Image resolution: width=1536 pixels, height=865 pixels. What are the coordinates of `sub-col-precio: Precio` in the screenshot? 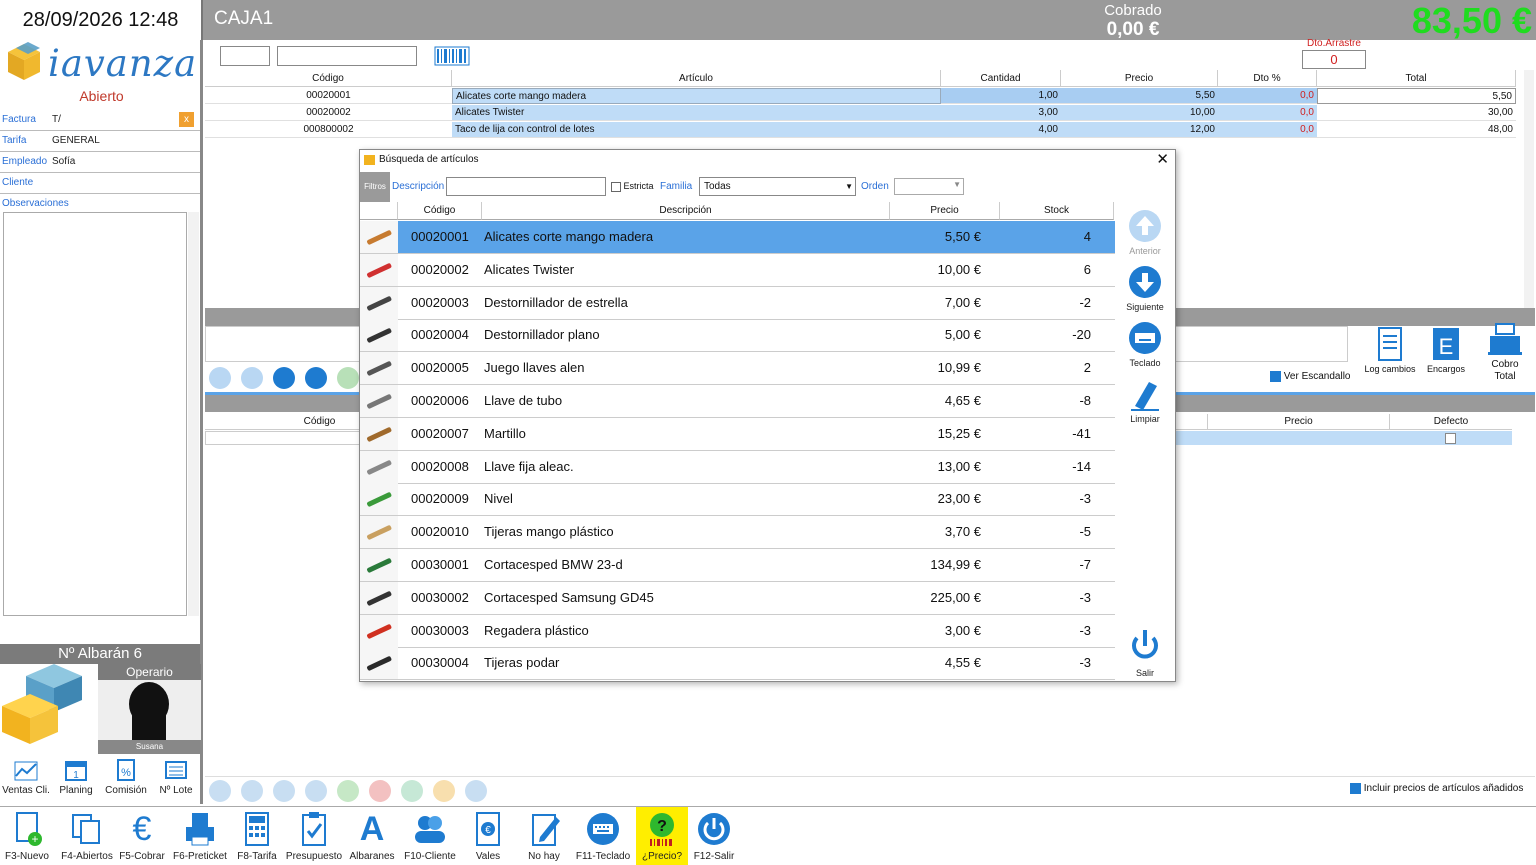 It's located at (1299, 422).